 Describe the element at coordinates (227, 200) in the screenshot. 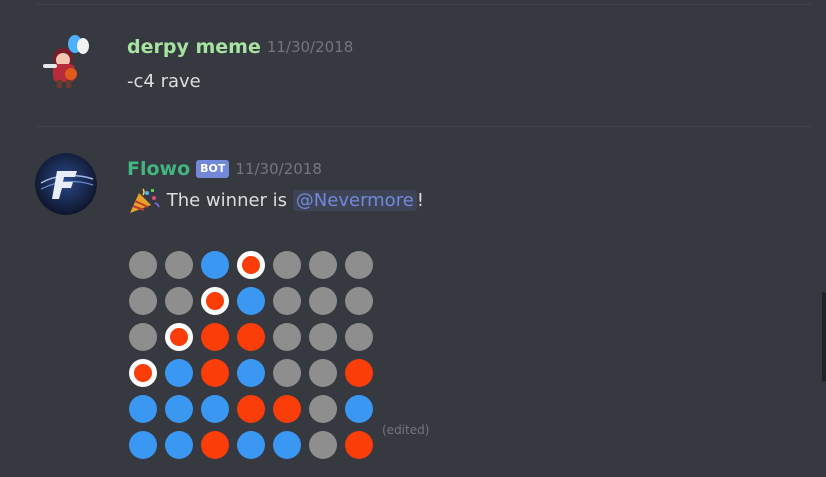

I see `message-text: The winner is` at that location.